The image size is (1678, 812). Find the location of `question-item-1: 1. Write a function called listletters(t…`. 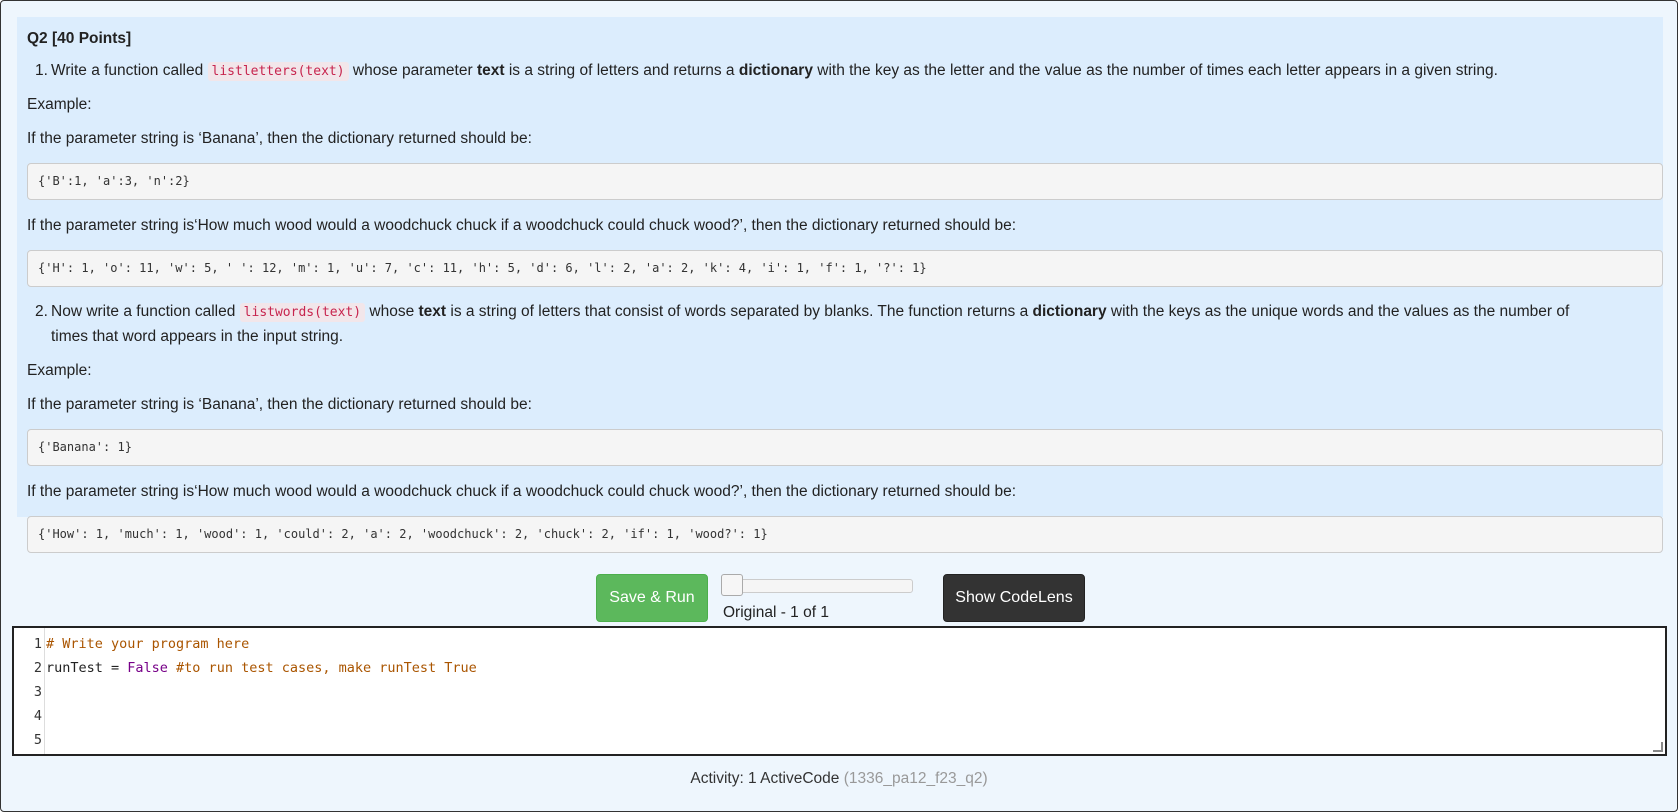

question-item-1: 1. Write a function called listletters(t… is located at coordinates (838, 71).